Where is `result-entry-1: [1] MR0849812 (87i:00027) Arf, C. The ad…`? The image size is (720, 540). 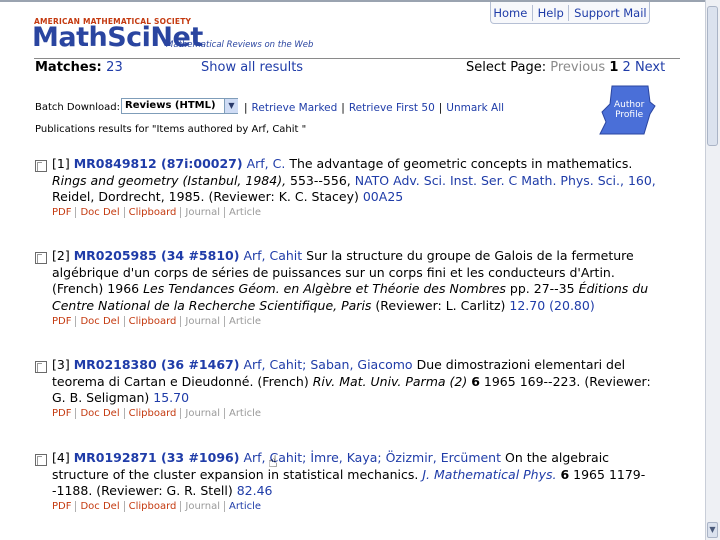
result-entry-1: [1] MR0849812 (87i:00027) Arf, C. The ad… is located at coordinates (354, 180).